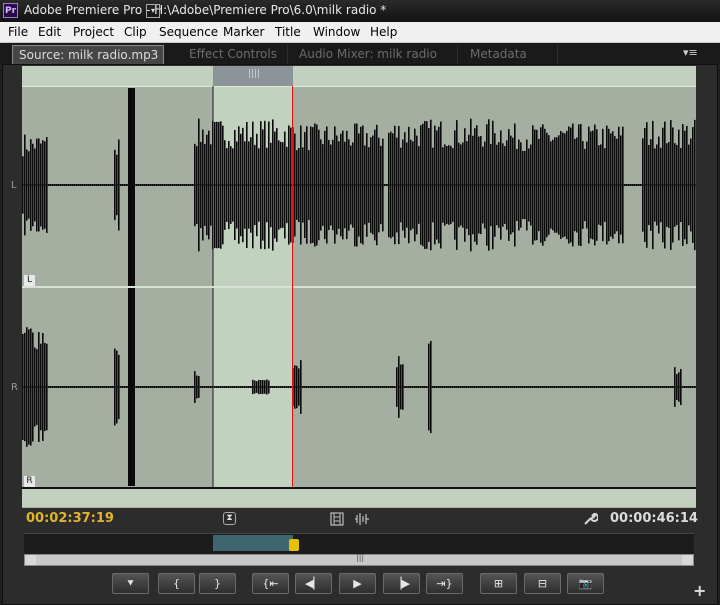  What do you see at coordinates (294, 545) in the screenshot?
I see `mini-playhead-icon` at bounding box center [294, 545].